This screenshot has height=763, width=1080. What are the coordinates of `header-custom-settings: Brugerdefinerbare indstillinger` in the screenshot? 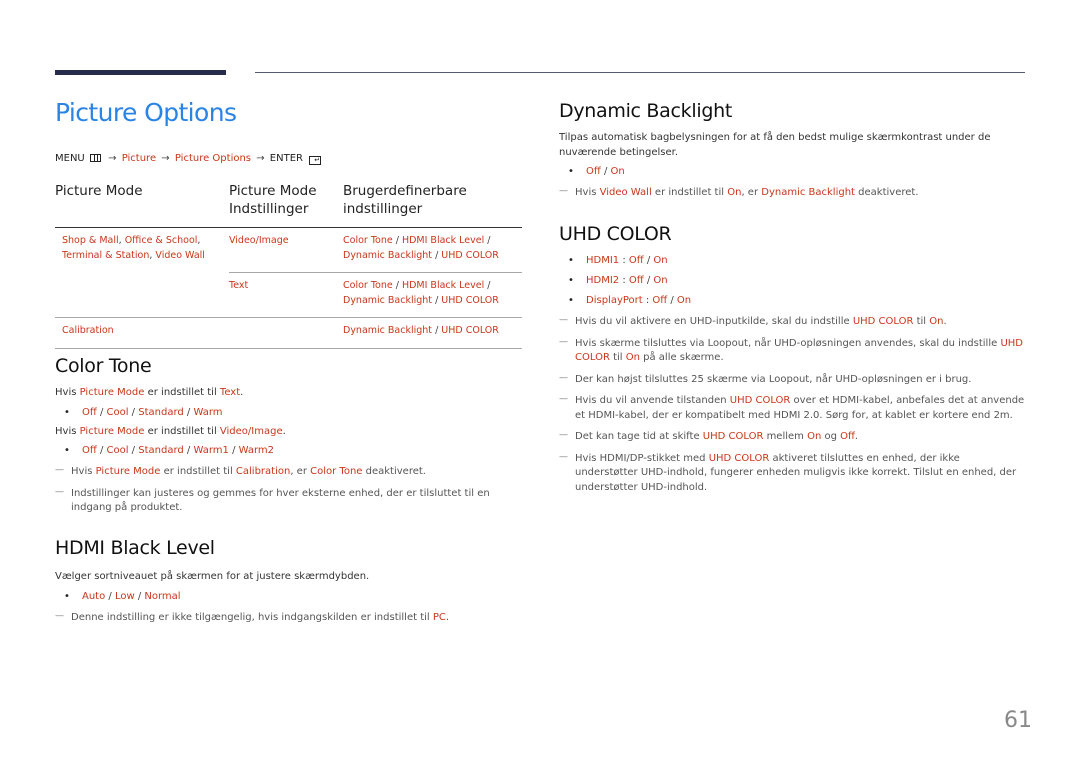 It's located at (432, 205).